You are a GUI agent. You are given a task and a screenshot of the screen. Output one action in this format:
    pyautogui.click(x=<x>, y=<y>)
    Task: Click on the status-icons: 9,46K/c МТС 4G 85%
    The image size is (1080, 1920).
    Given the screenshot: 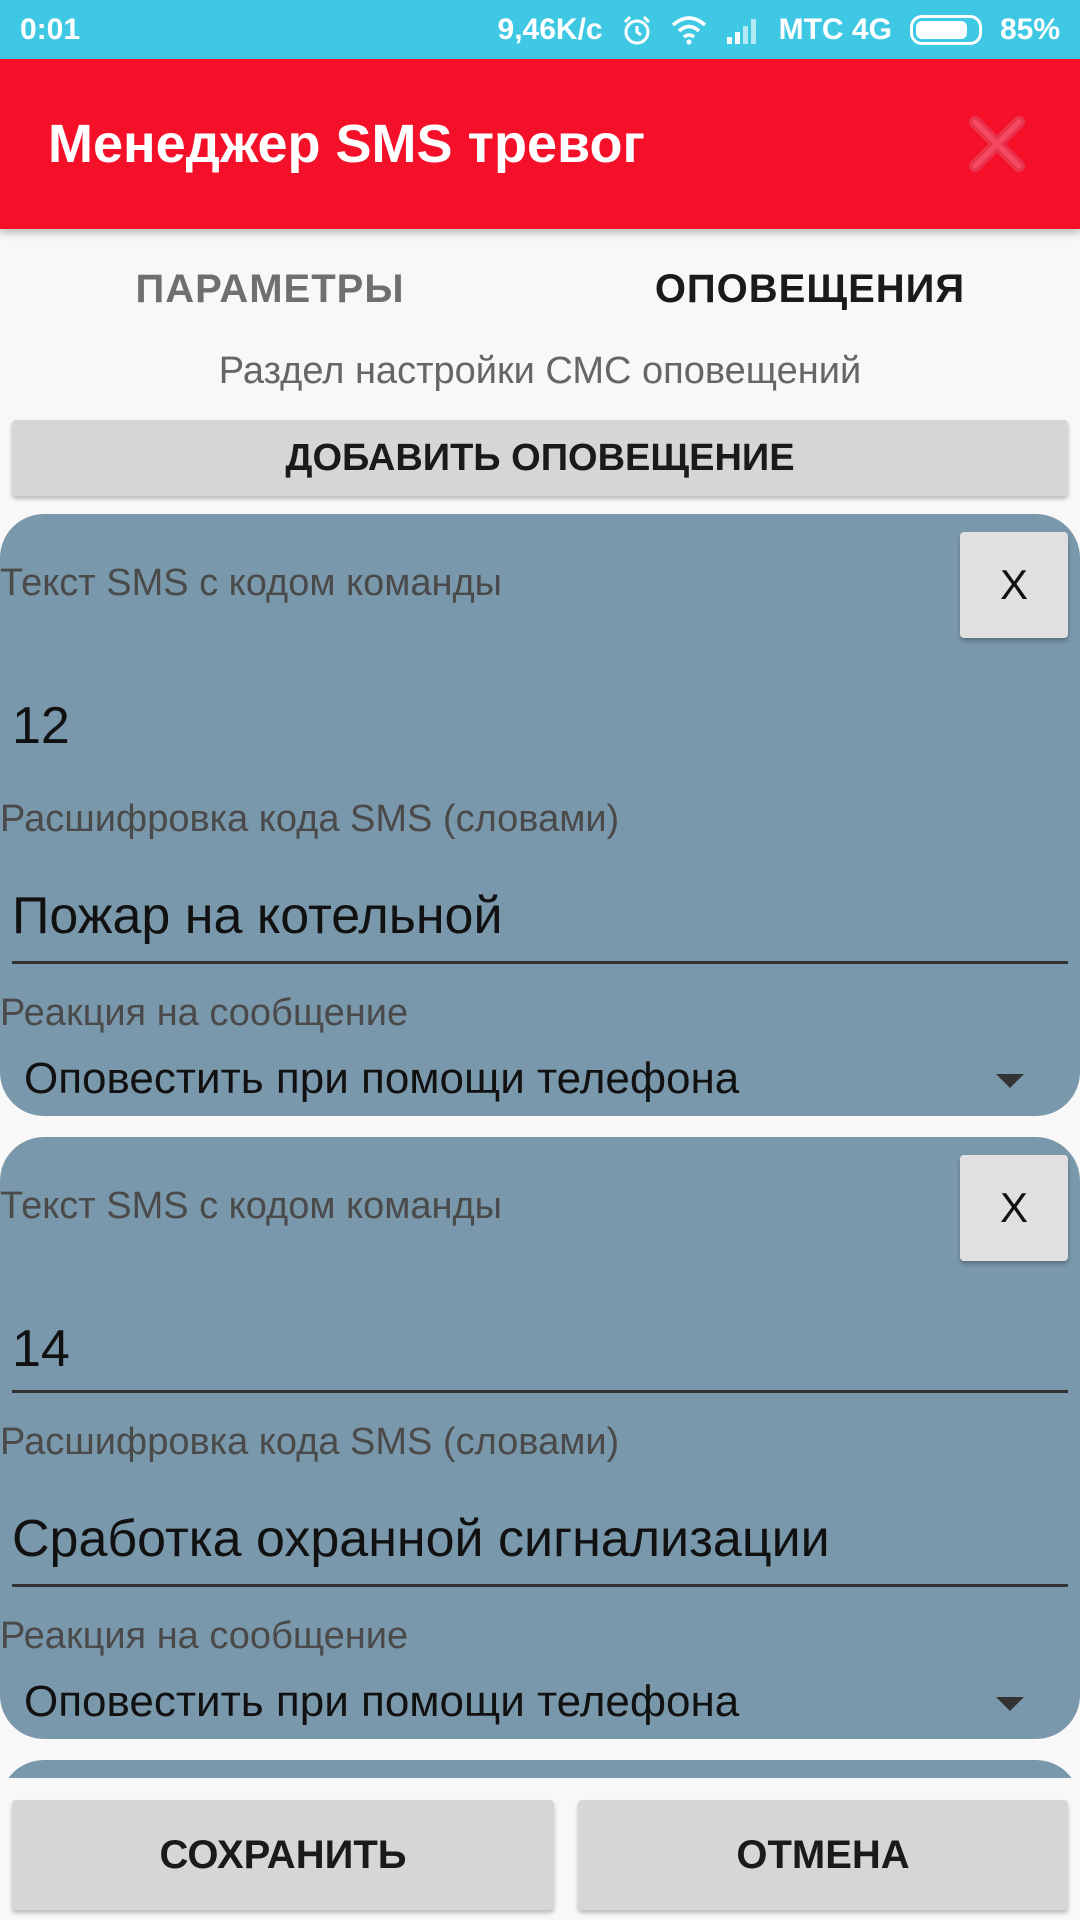 What is the action you would take?
    pyautogui.click(x=779, y=30)
    